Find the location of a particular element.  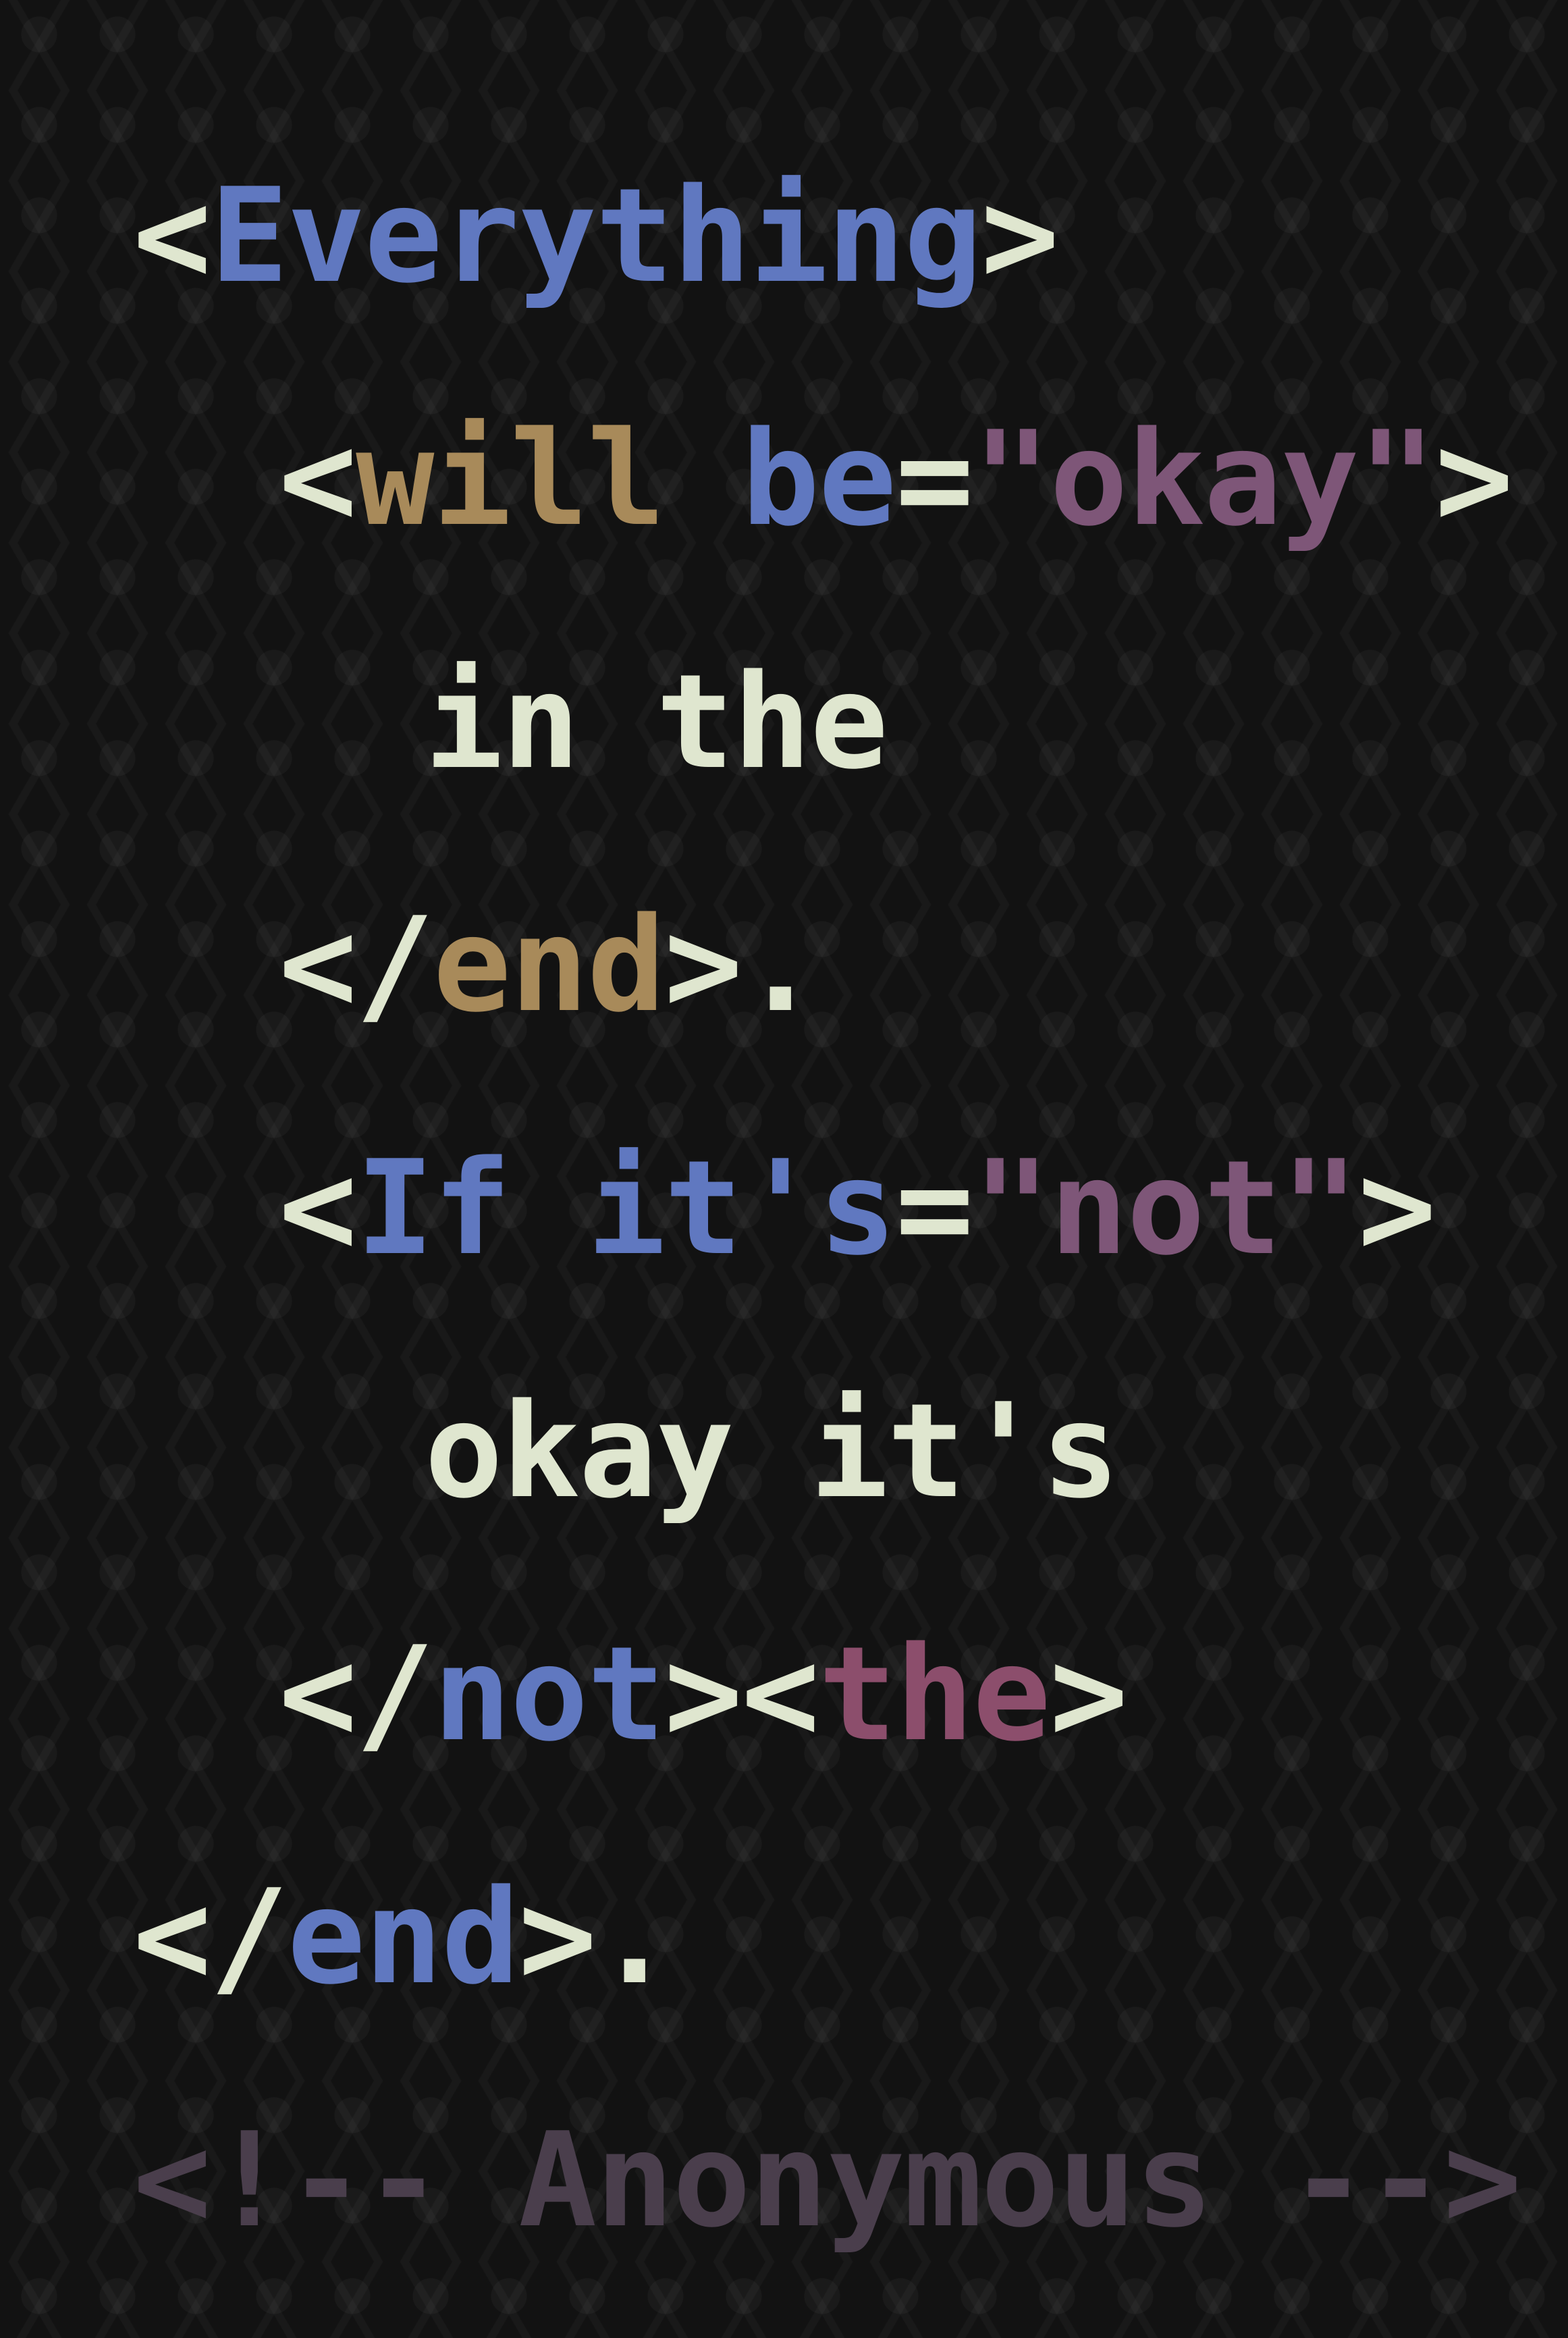

code-line: in the is located at coordinates (808, 722).